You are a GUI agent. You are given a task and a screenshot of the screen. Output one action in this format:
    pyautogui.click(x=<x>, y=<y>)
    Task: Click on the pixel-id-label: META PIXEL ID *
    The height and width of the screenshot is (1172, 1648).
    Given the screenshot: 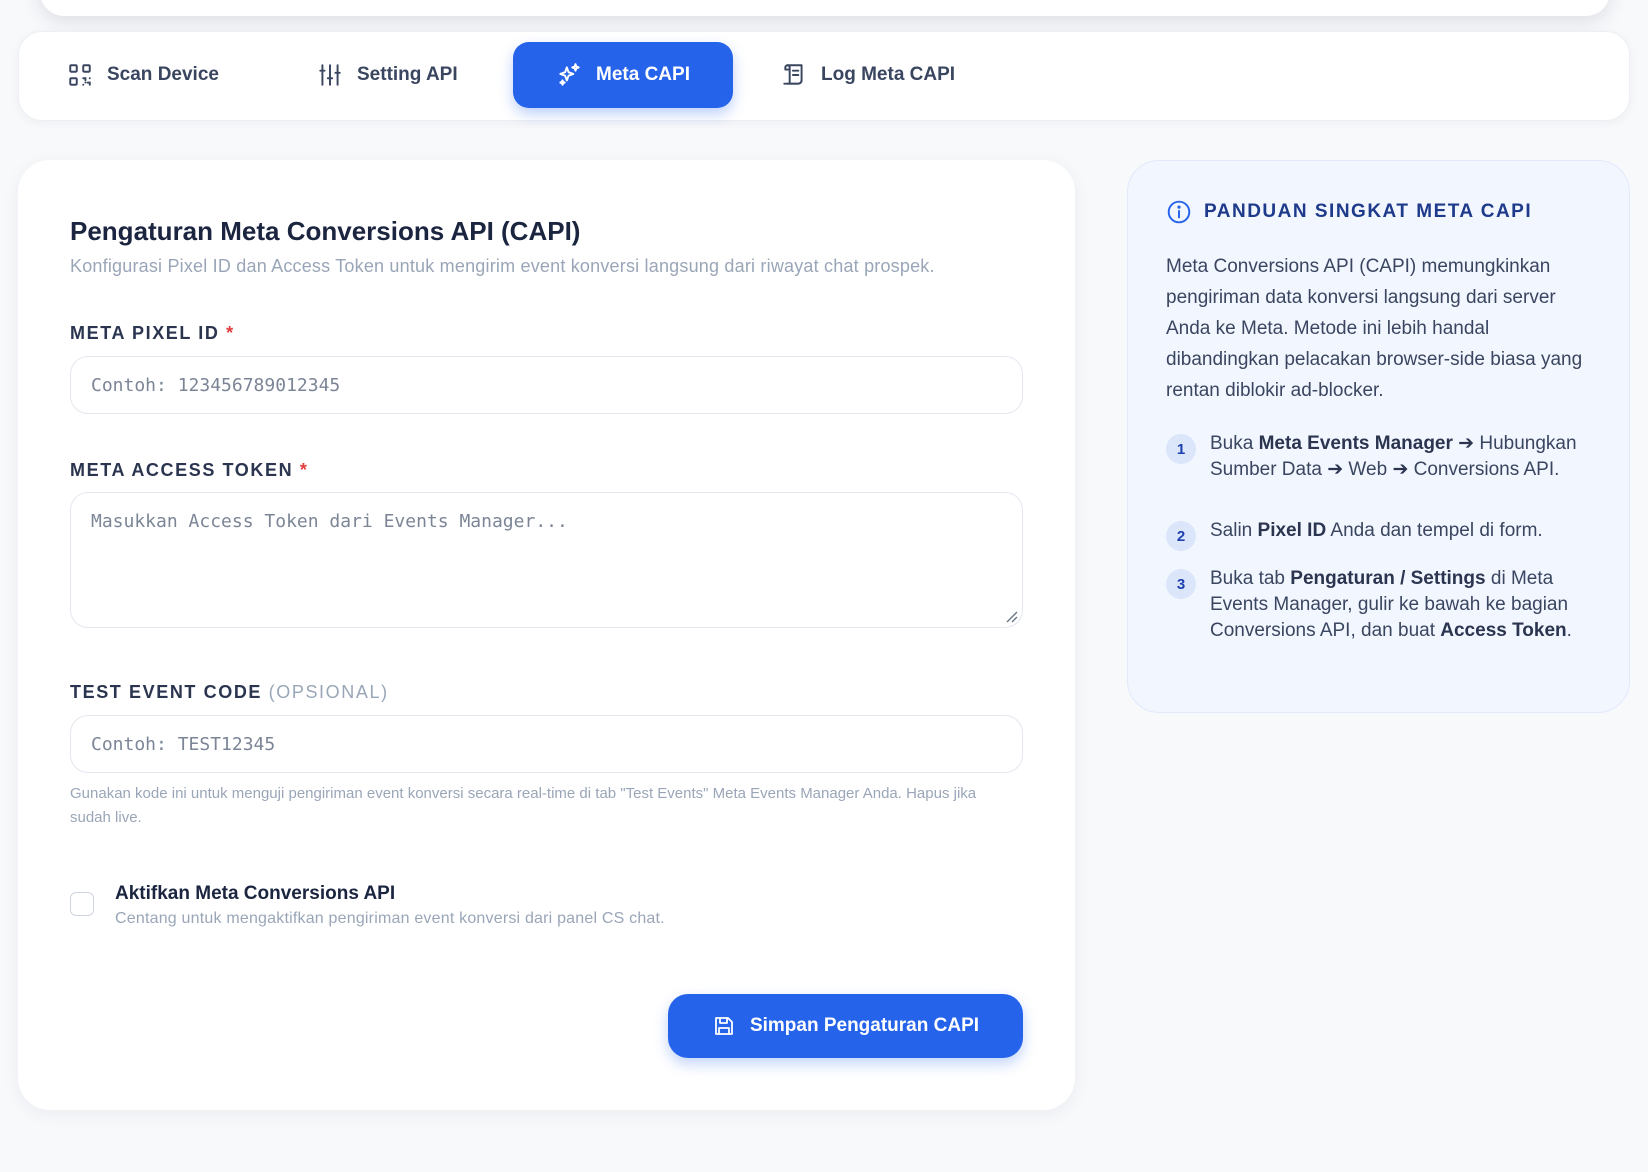 What is the action you would take?
    pyautogui.click(x=152, y=333)
    